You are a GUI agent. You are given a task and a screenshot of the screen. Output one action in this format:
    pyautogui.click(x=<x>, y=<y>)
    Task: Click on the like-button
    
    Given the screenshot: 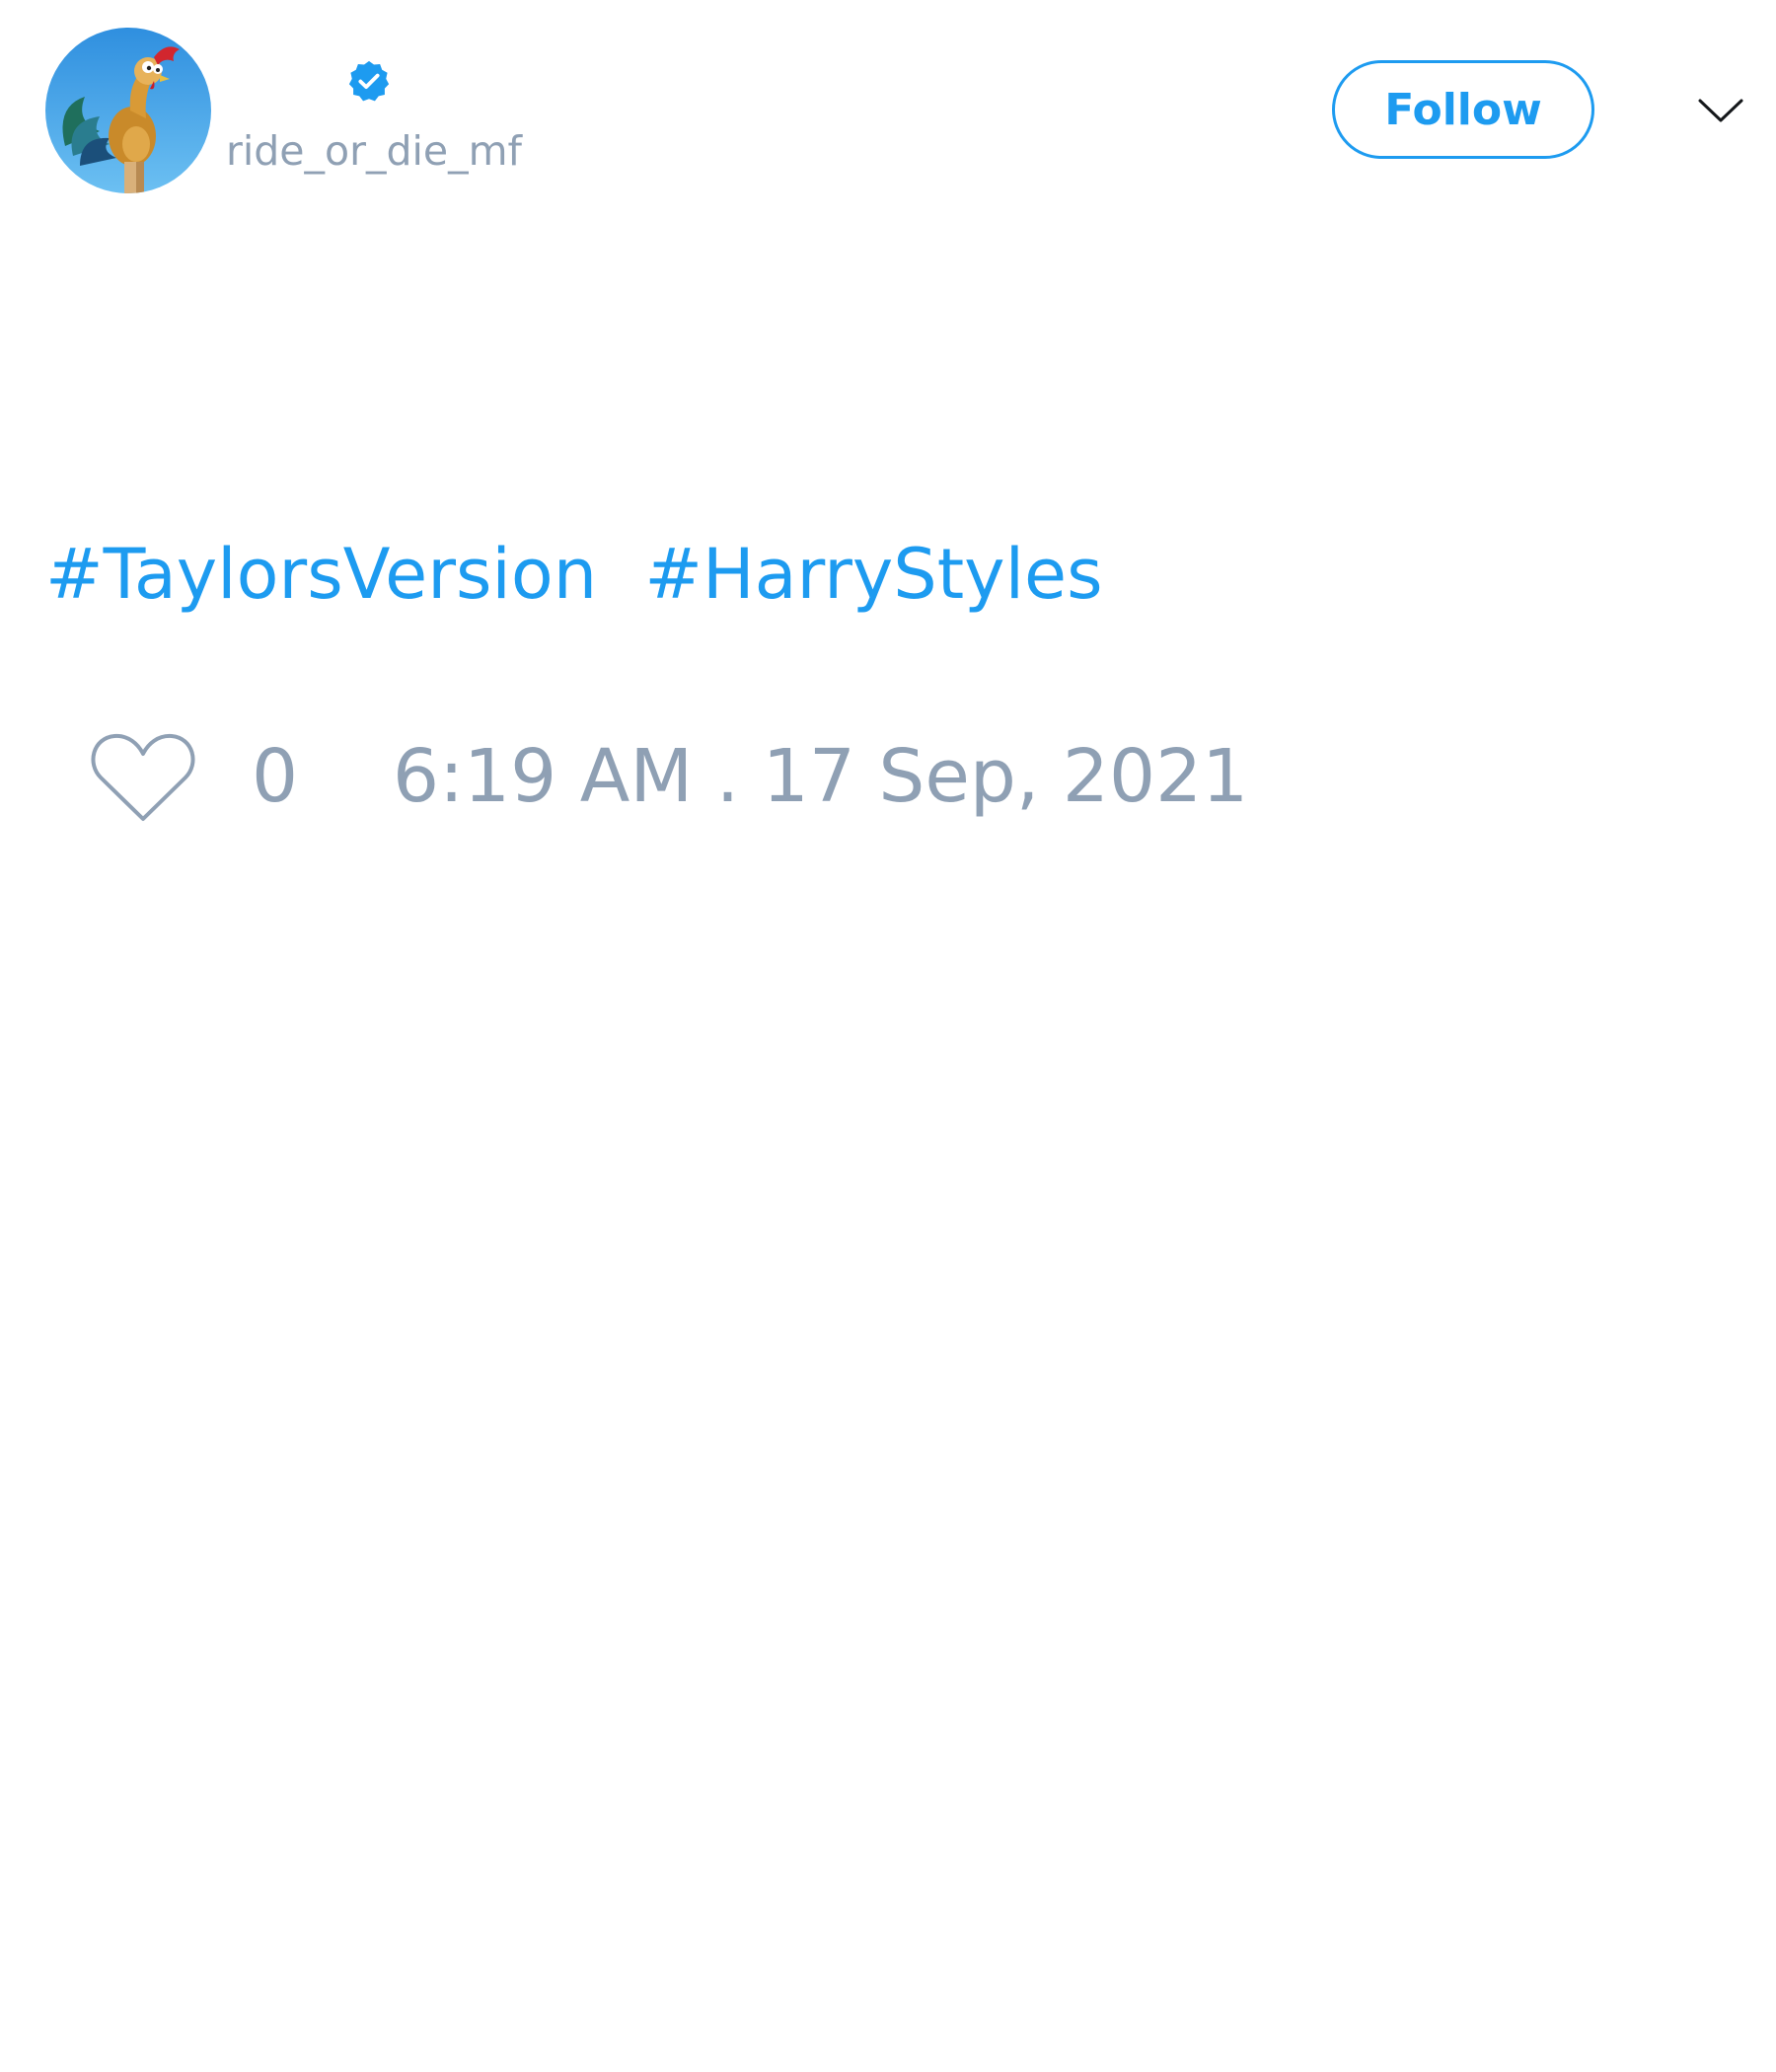 What is the action you would take?
    pyautogui.click(x=143, y=777)
    